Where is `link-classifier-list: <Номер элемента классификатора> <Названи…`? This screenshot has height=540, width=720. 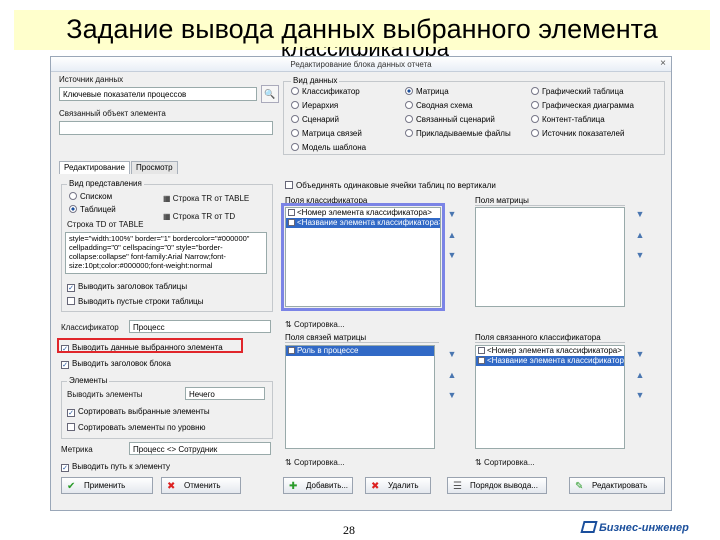
link-classifier-list: <Номер элемента классификатора> <Названи… is located at coordinates (550, 397).